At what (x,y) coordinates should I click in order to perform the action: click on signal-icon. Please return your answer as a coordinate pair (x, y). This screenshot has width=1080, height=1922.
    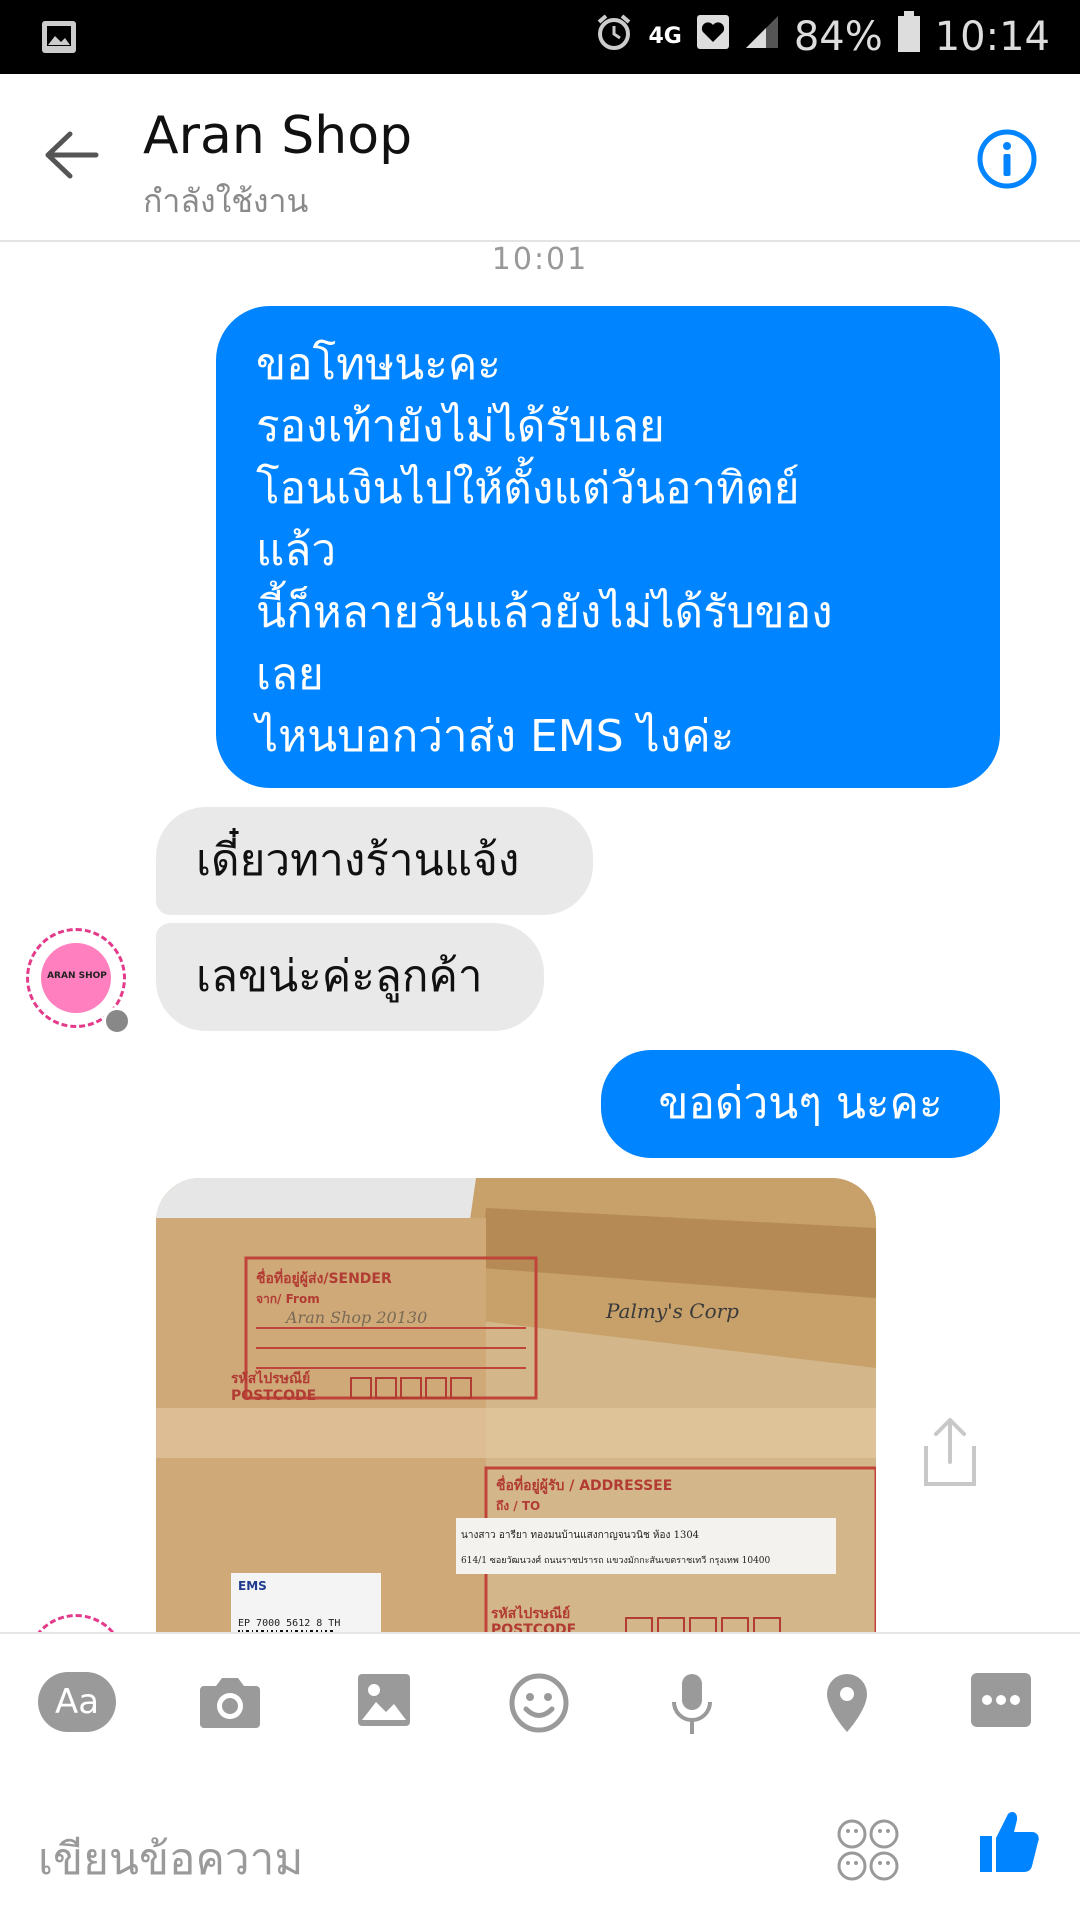
    Looking at the image, I should click on (762, 37).